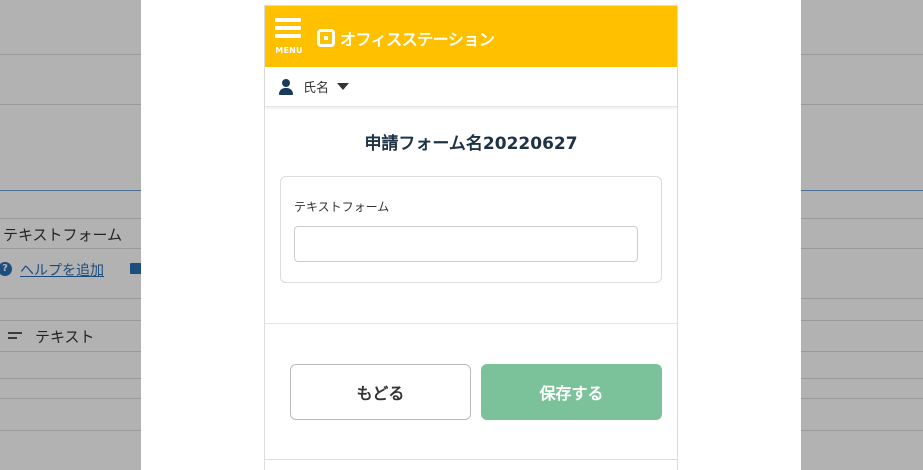  Describe the element at coordinates (417, 39) in the screenshot. I see `logo-text: オフィスステーション` at that location.